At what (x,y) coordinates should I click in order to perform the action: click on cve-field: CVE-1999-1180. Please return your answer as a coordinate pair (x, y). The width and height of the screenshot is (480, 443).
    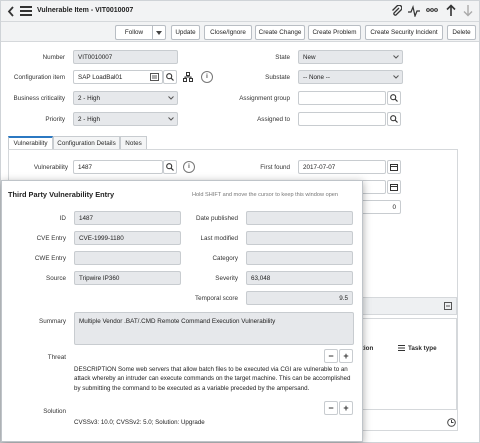
    Looking at the image, I should click on (127, 238).